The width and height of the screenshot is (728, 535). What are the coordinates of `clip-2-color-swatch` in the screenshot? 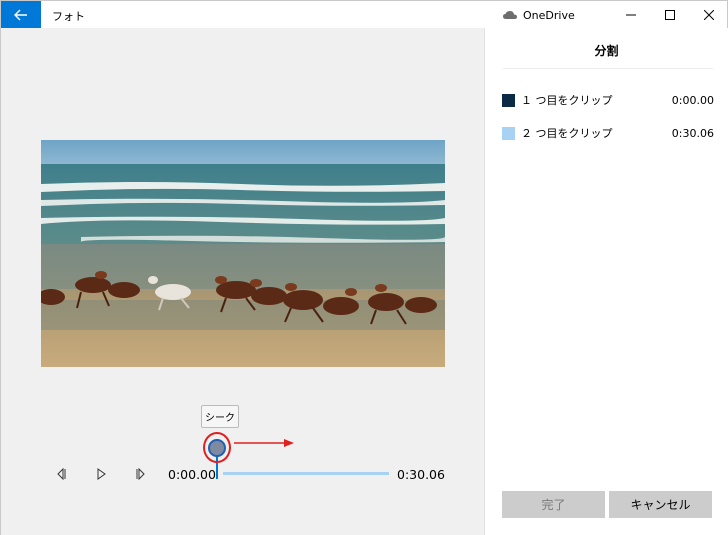 It's located at (508, 133).